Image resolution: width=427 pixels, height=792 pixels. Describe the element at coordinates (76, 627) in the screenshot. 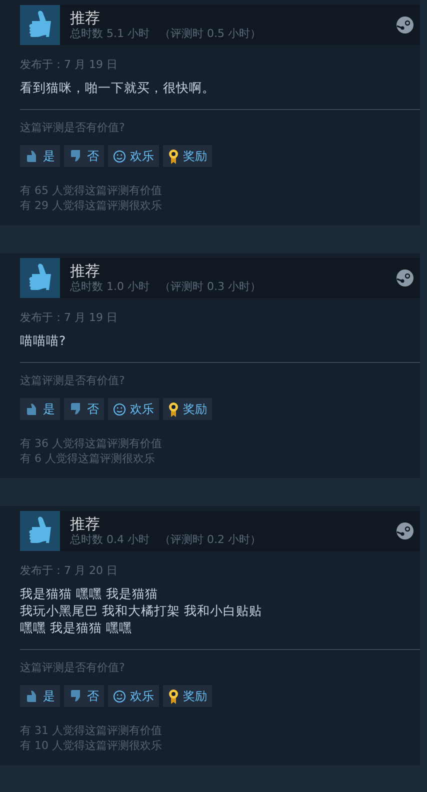

I see `review-text: 嘿嘿 我是猫猫 嘿嘿` at that location.